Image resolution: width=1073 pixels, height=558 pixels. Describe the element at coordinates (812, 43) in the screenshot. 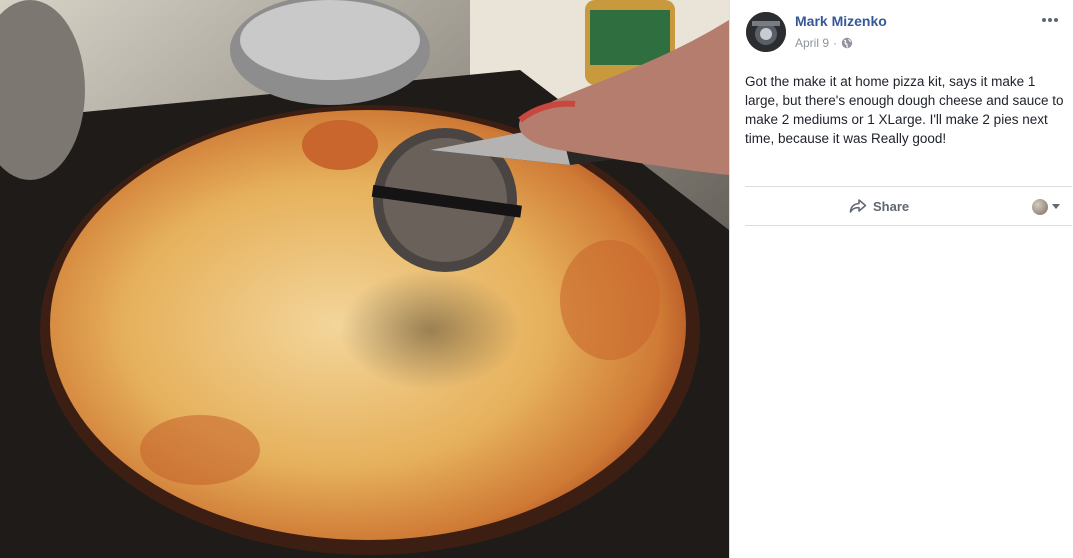

I see `post-date: April 9` at that location.